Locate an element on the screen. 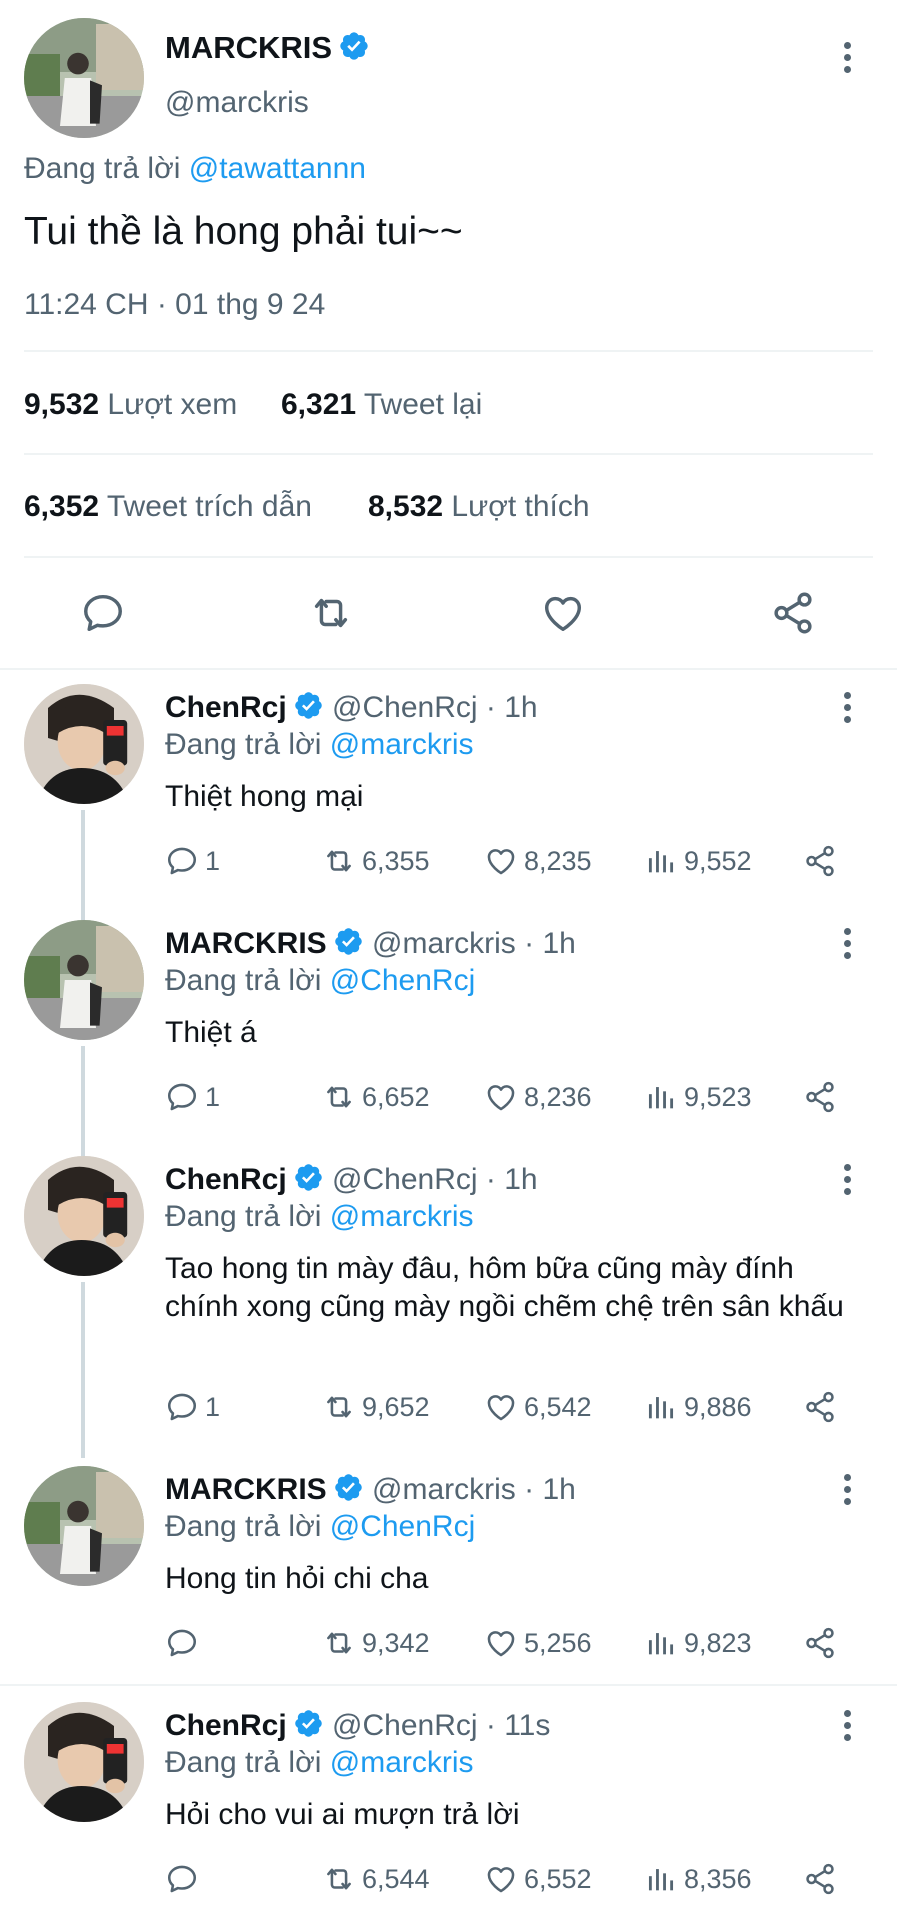  retweet-count: 6,355 is located at coordinates (396, 860).